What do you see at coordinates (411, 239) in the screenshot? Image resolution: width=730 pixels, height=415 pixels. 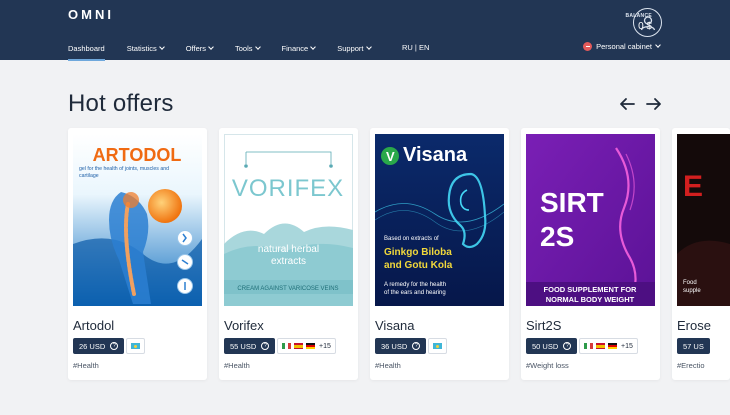 I see `svg-text: Based on extracts of` at bounding box center [411, 239].